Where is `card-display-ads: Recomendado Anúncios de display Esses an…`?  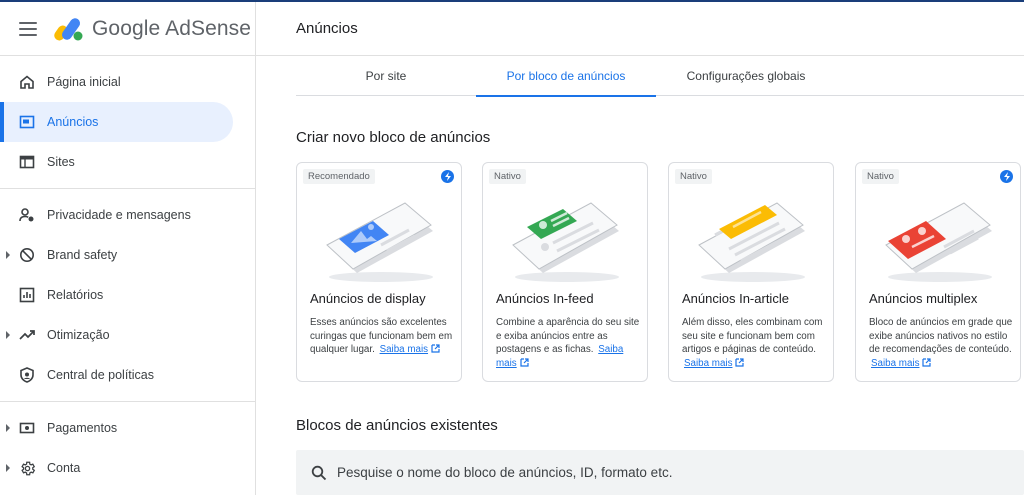
card-display-ads: Recomendado Anúncios de display Esses an… is located at coordinates (379, 272).